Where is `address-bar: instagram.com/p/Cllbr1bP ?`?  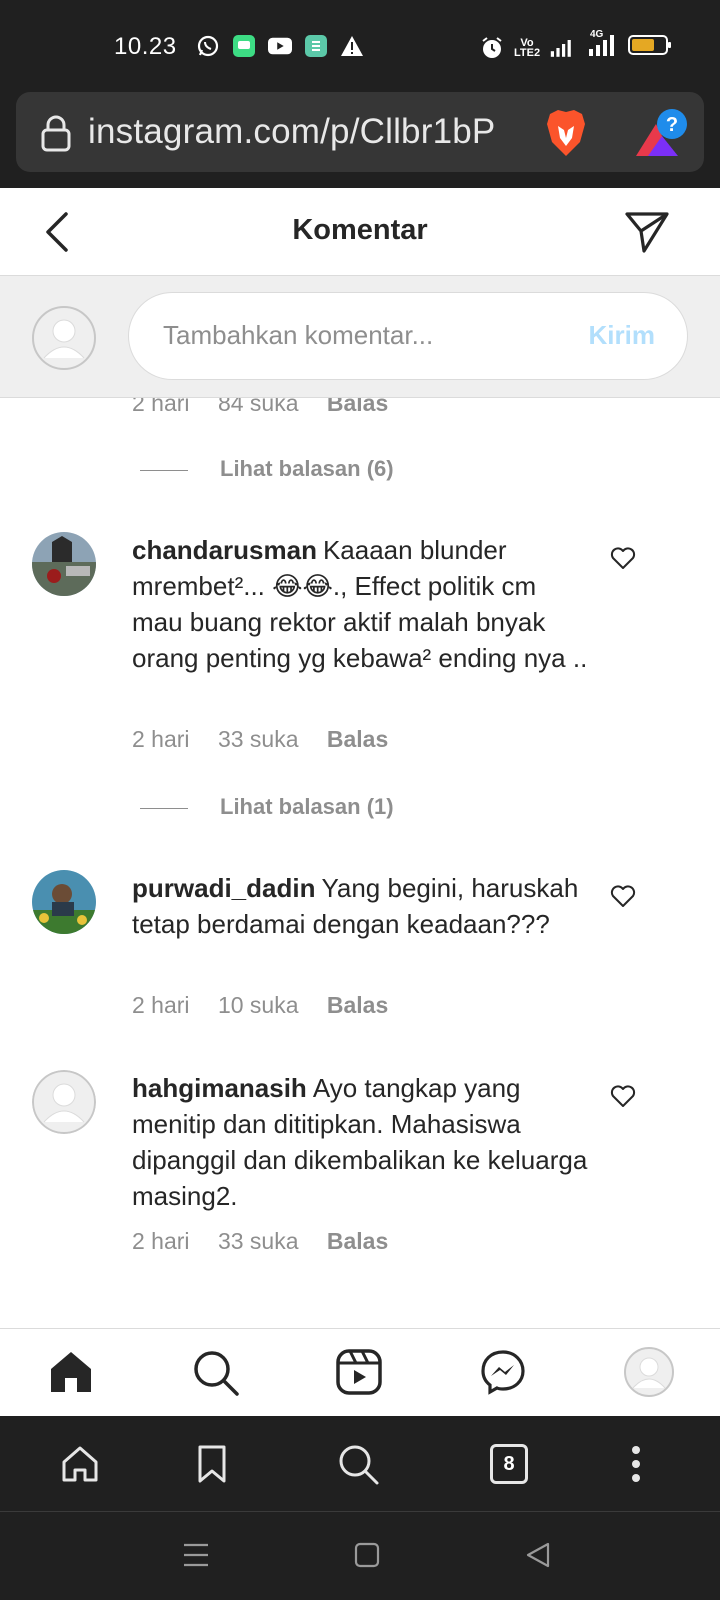 address-bar: instagram.com/p/Cllbr1bP ? is located at coordinates (360, 132).